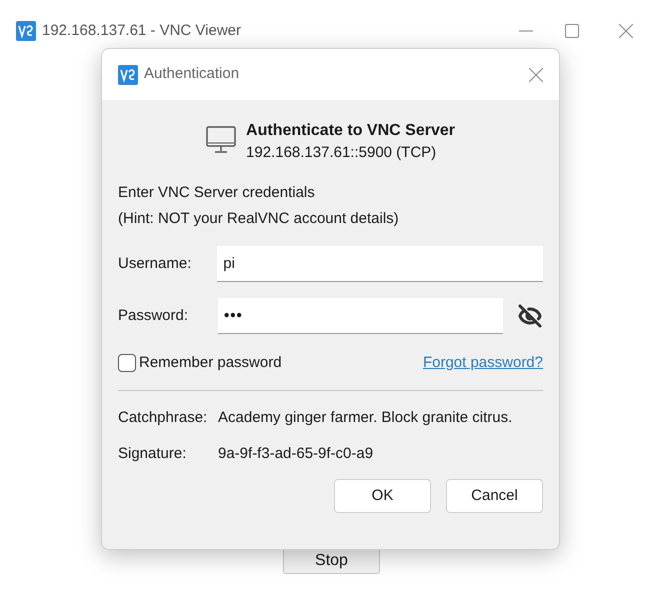 Image resolution: width=647 pixels, height=590 pixels. I want to click on checkbox-label: Remember password, so click(210, 362).